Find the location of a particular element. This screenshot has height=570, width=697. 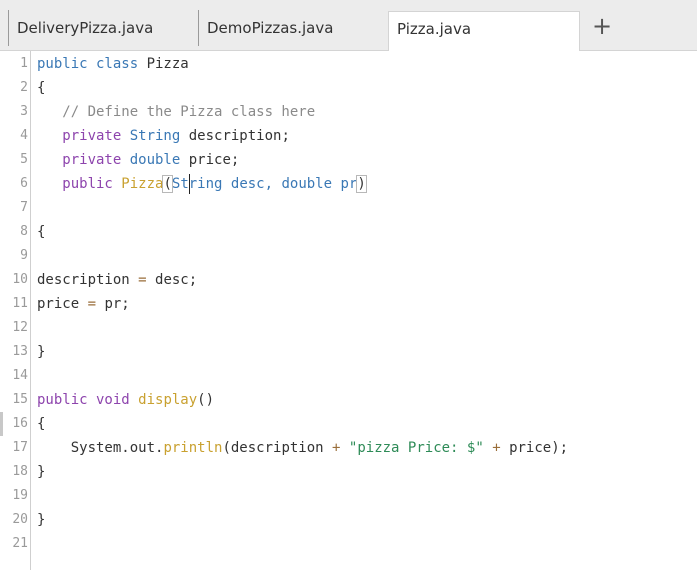

code-line: 16 { is located at coordinates (348, 424).